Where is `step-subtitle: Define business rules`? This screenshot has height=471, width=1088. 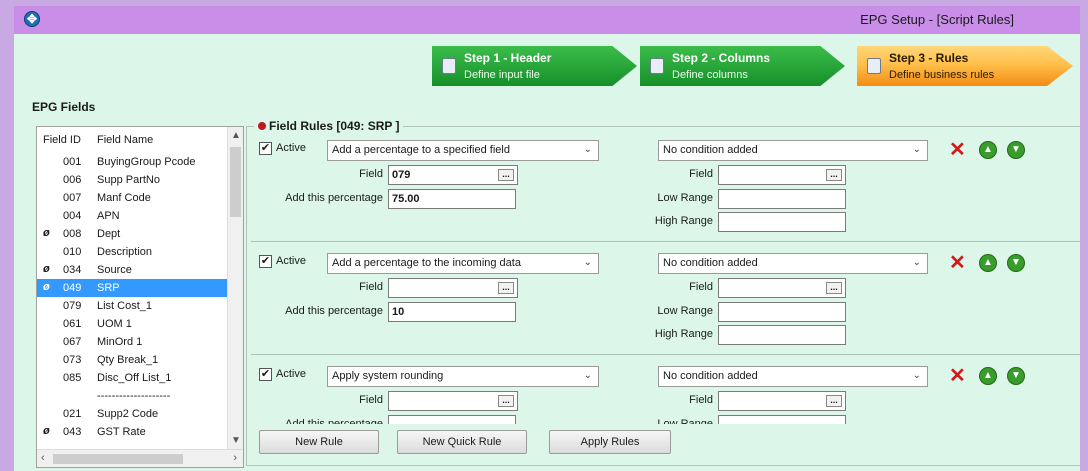
step-subtitle: Define business rules is located at coordinates (942, 75).